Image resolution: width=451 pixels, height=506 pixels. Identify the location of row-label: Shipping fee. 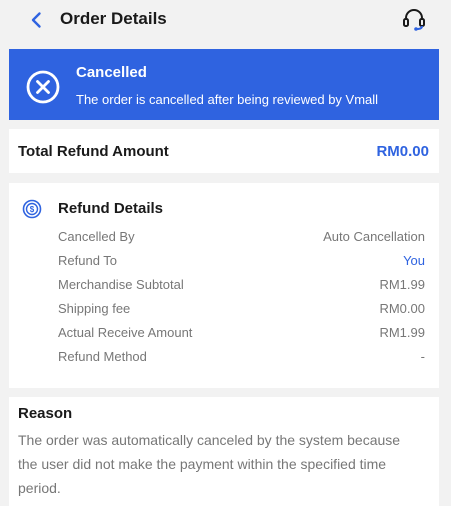
(94, 308).